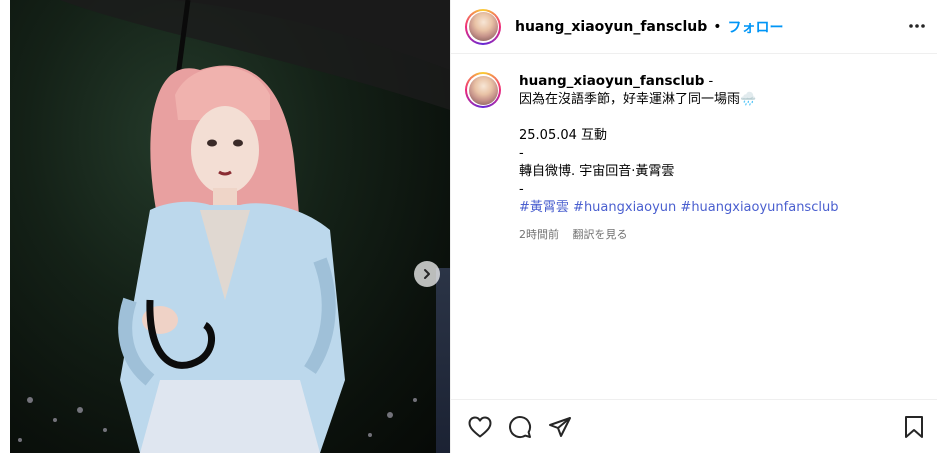  I want to click on post-meta: 2時間前 翻訳を見る, so click(678, 235).